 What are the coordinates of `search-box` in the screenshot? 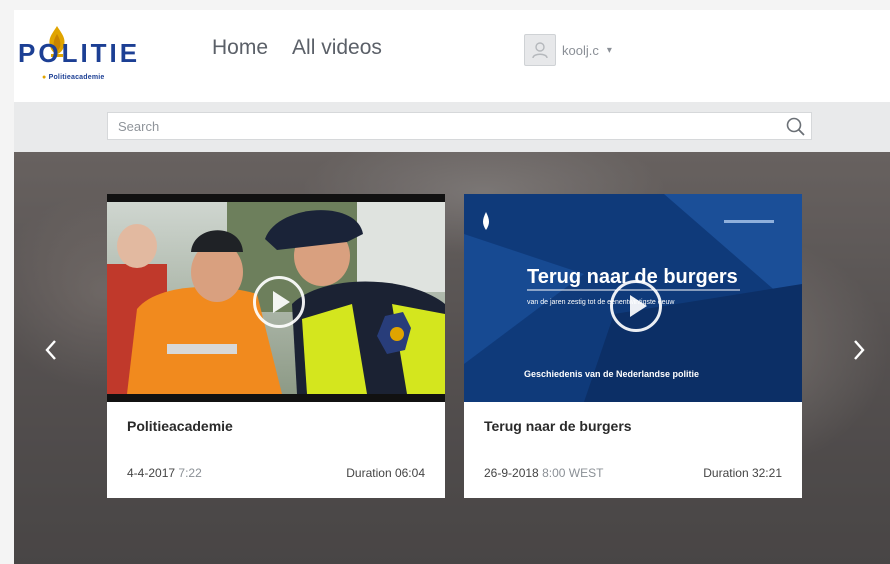 It's located at (459, 126).